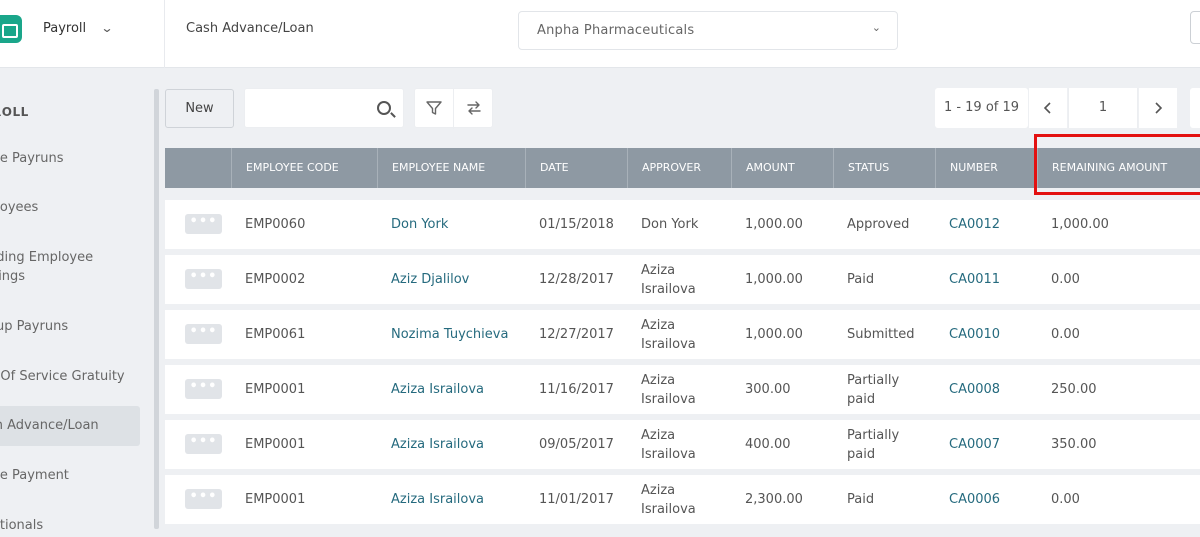 The width and height of the screenshot is (1200, 537). I want to click on sidebar-item-single-payruns: gle Payruns, so click(70, 158).